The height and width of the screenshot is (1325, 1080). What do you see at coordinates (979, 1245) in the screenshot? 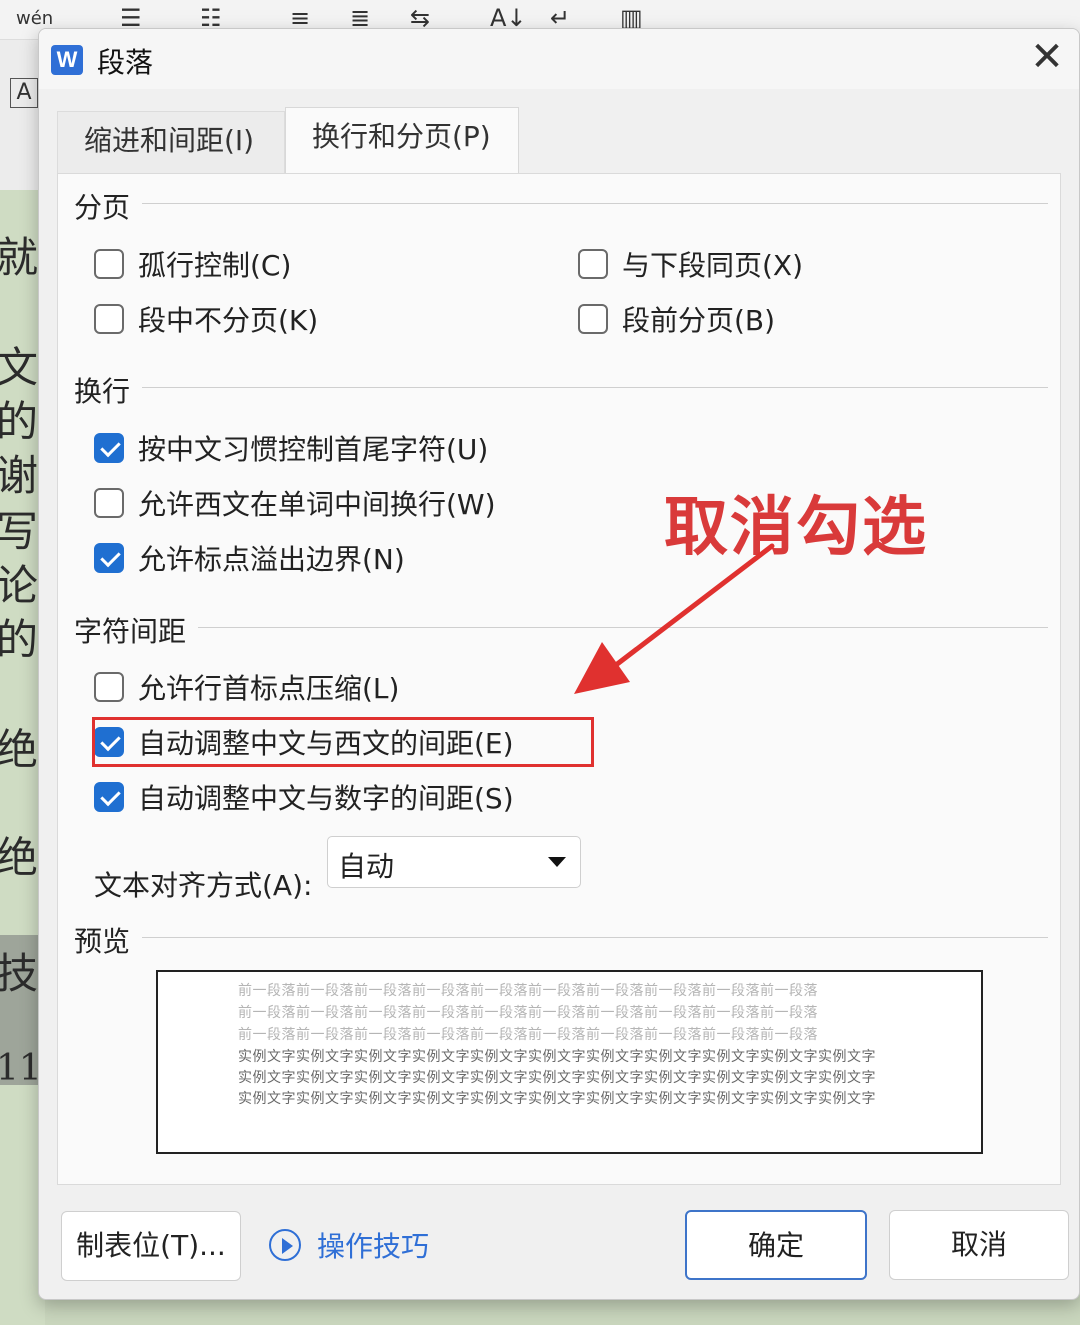
I see `cancel-button: 取消` at bounding box center [979, 1245].